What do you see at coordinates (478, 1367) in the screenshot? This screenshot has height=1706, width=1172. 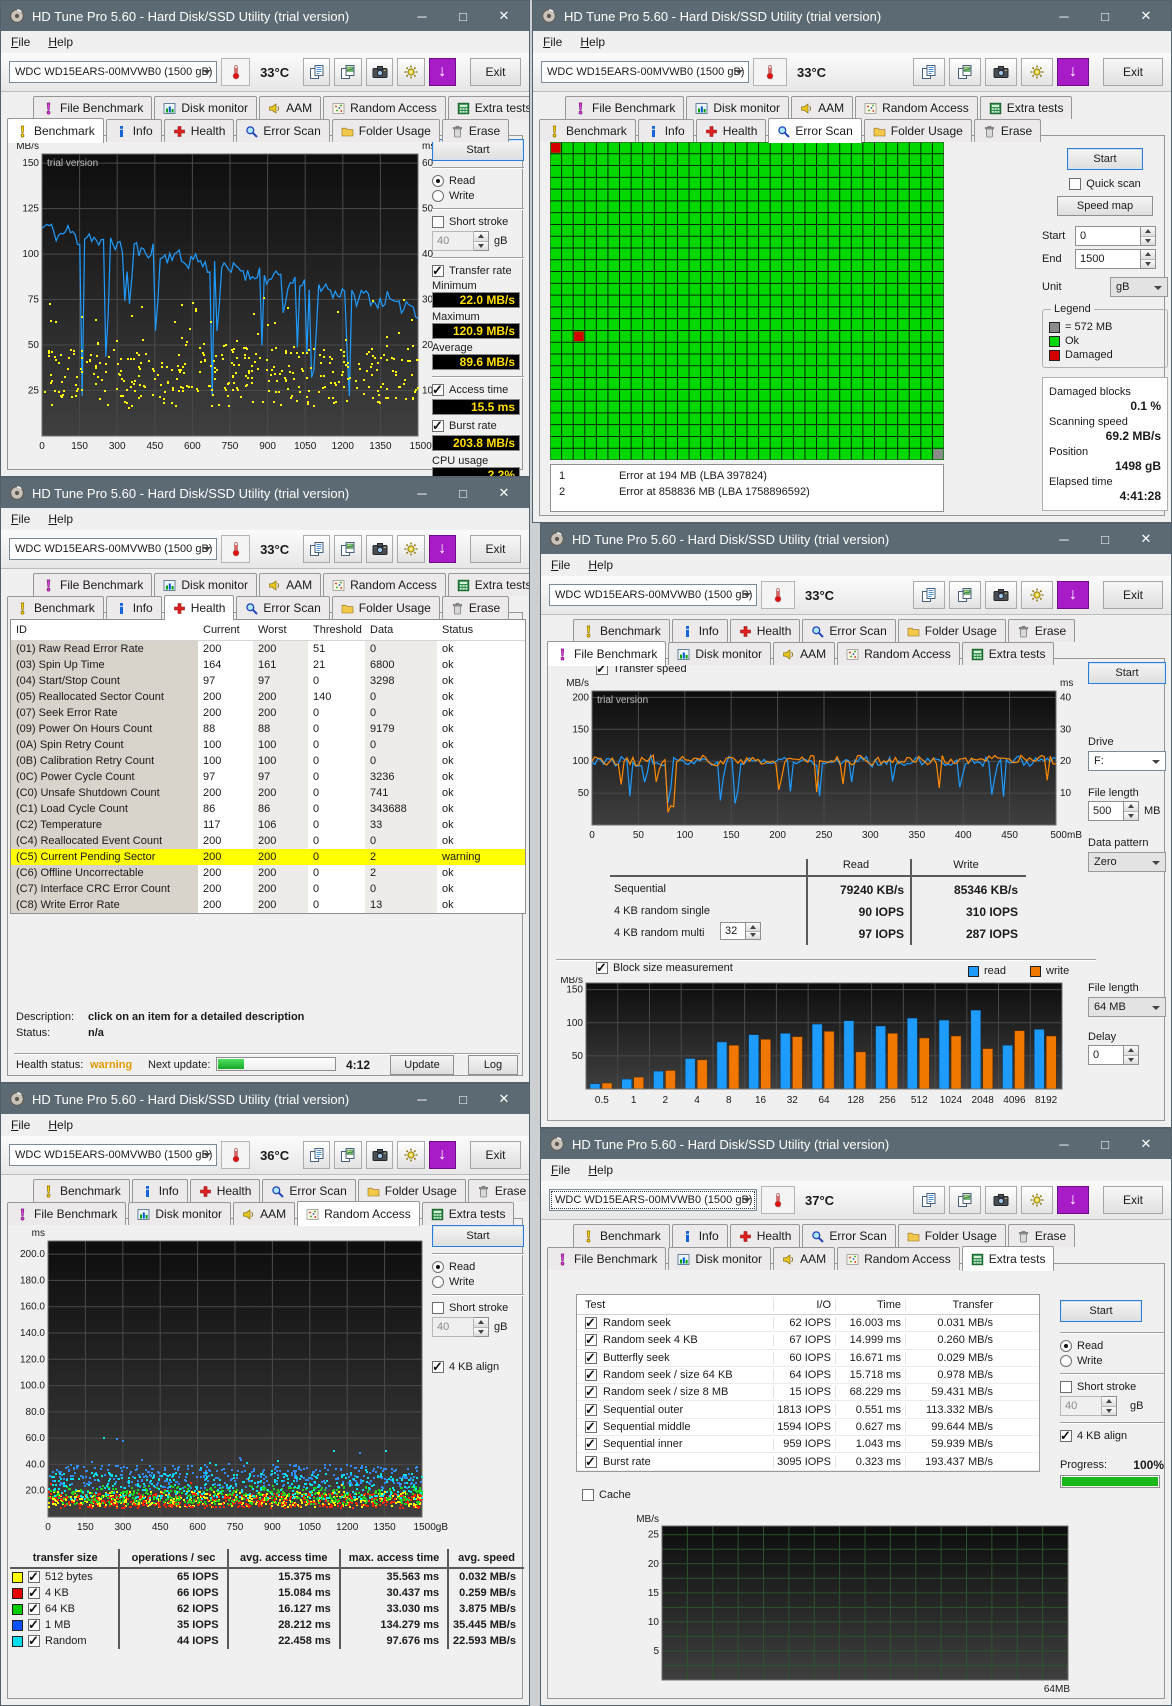 I see `align-4kb-checkbox: 4 KB align` at bounding box center [478, 1367].